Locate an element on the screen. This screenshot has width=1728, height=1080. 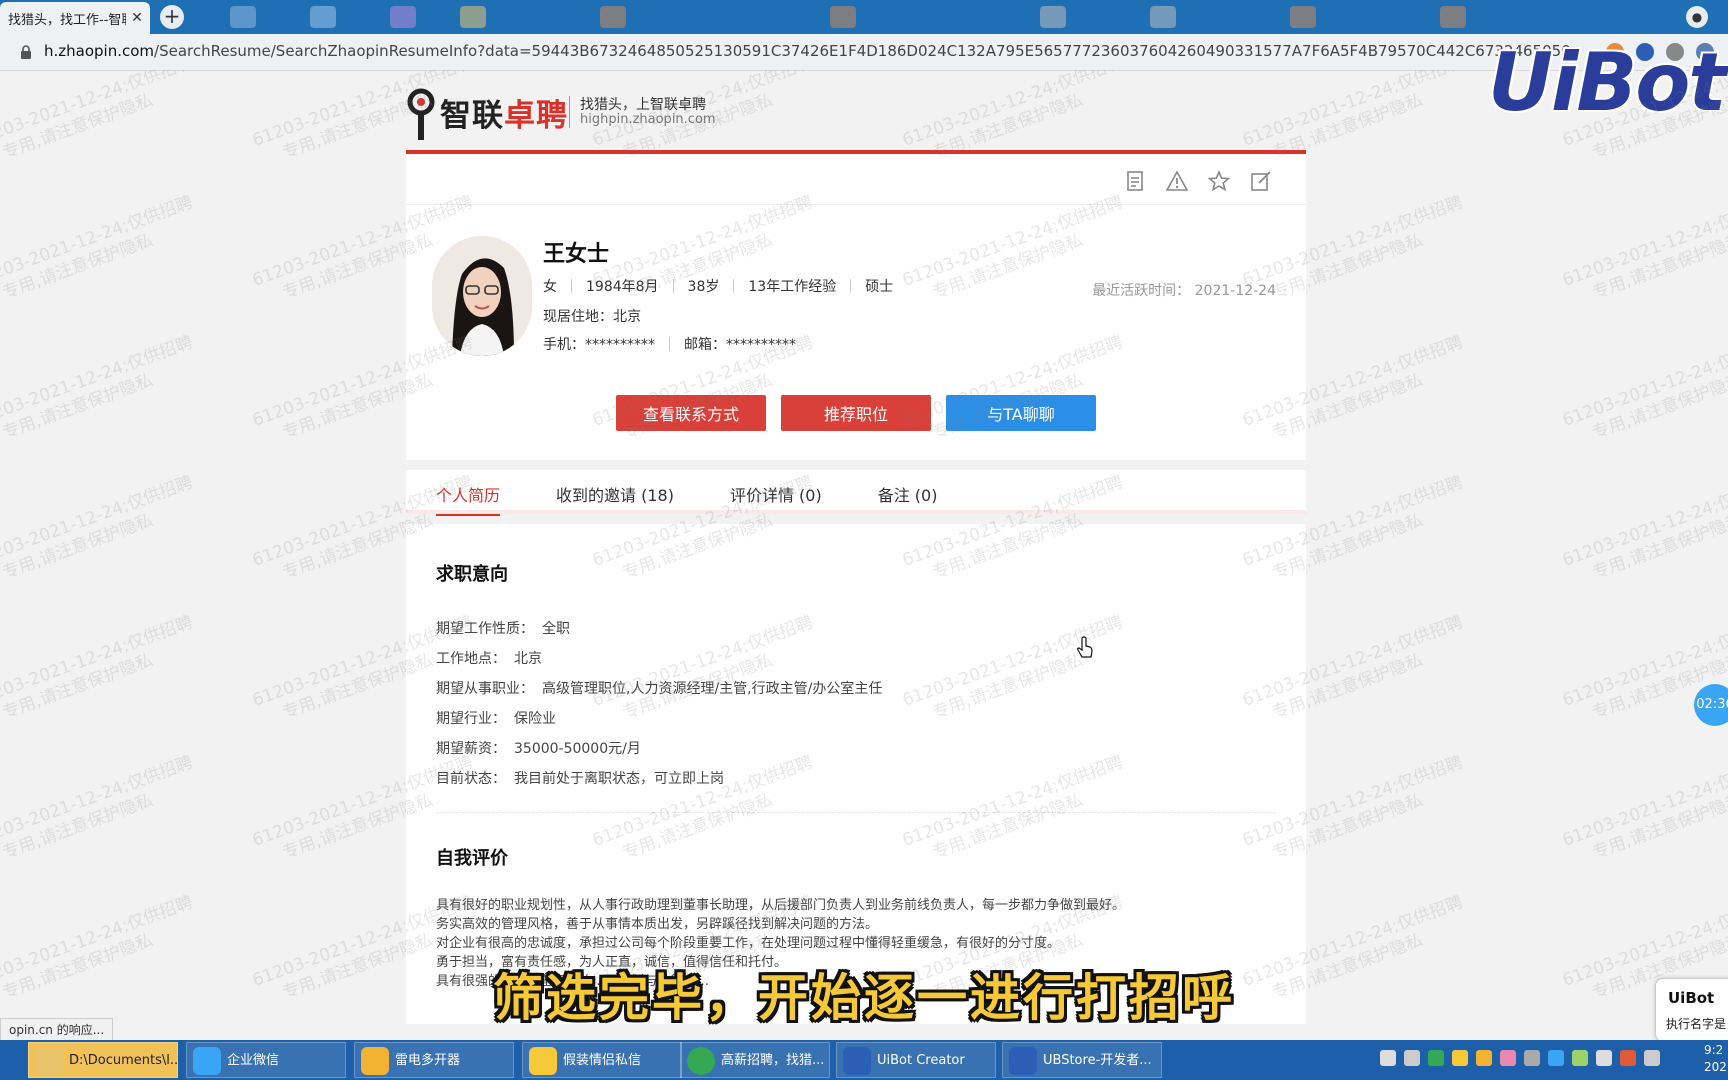
last-active-time: 最近活跃时间： 2021-12-24 is located at coordinates (1184, 291).